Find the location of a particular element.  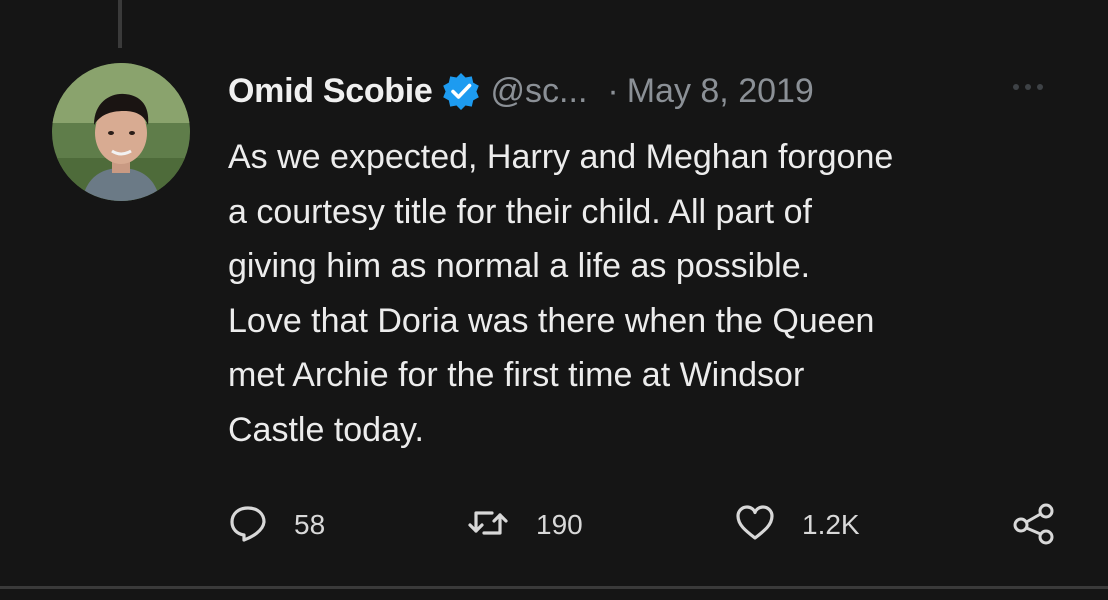

heart-icon is located at coordinates (755, 525).